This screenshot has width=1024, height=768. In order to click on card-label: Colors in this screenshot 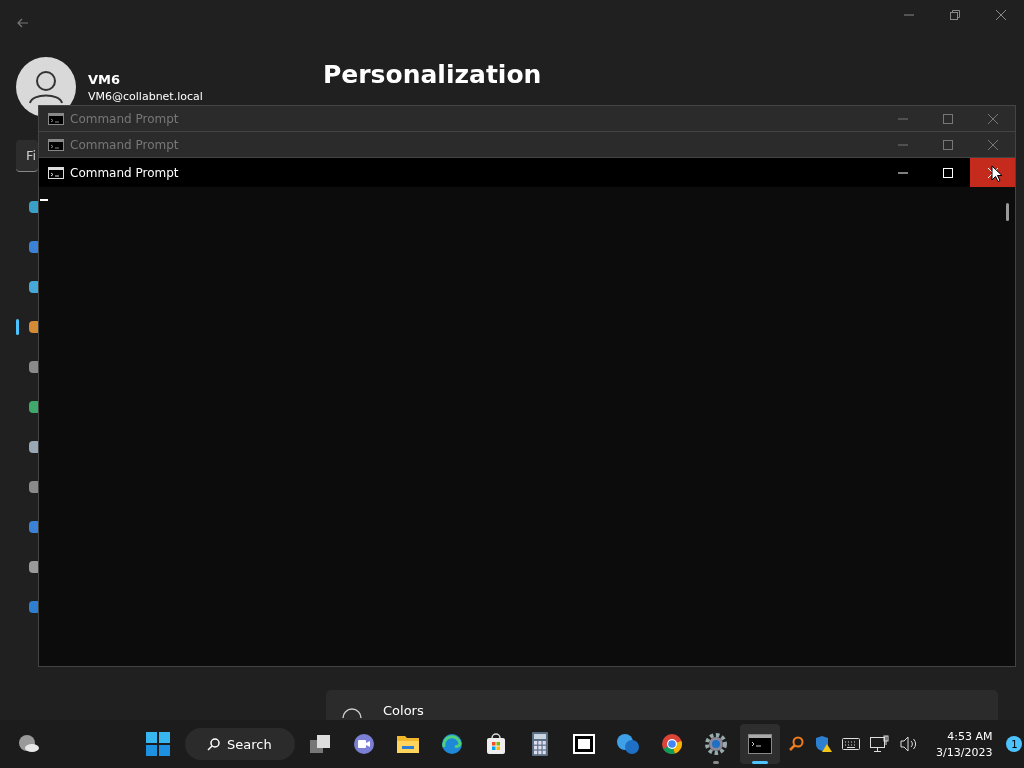, I will do `click(403, 711)`.